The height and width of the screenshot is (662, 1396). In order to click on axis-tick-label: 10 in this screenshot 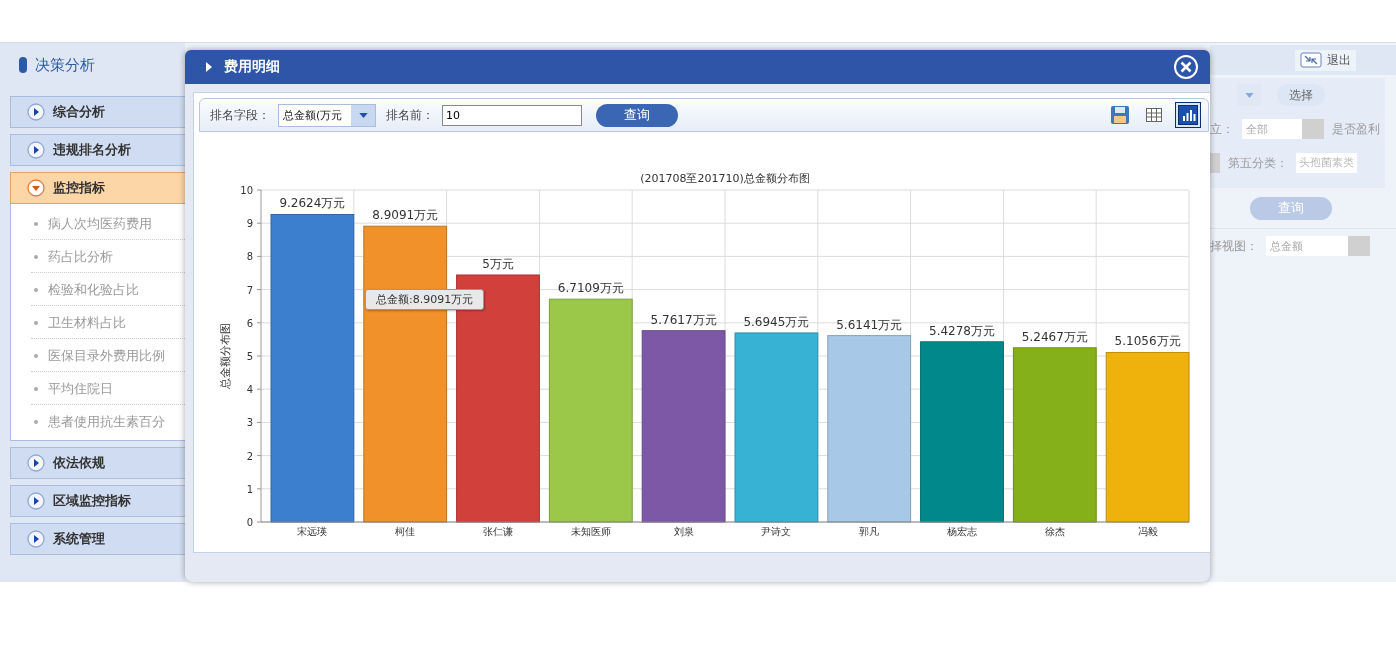, I will do `click(246, 190)`.